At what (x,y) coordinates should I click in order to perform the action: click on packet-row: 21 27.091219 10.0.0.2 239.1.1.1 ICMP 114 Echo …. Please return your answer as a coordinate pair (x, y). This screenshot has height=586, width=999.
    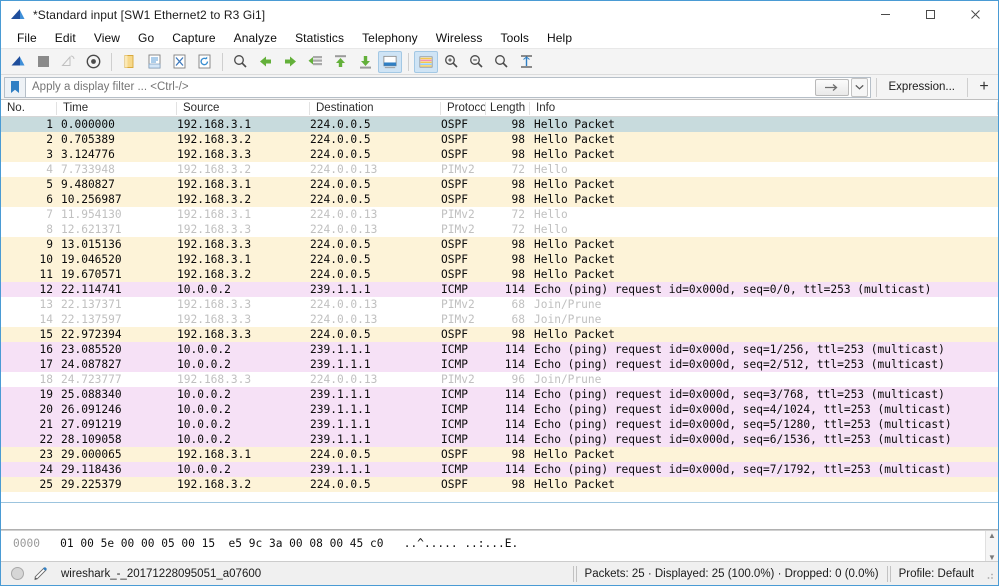
    Looking at the image, I should click on (499, 424).